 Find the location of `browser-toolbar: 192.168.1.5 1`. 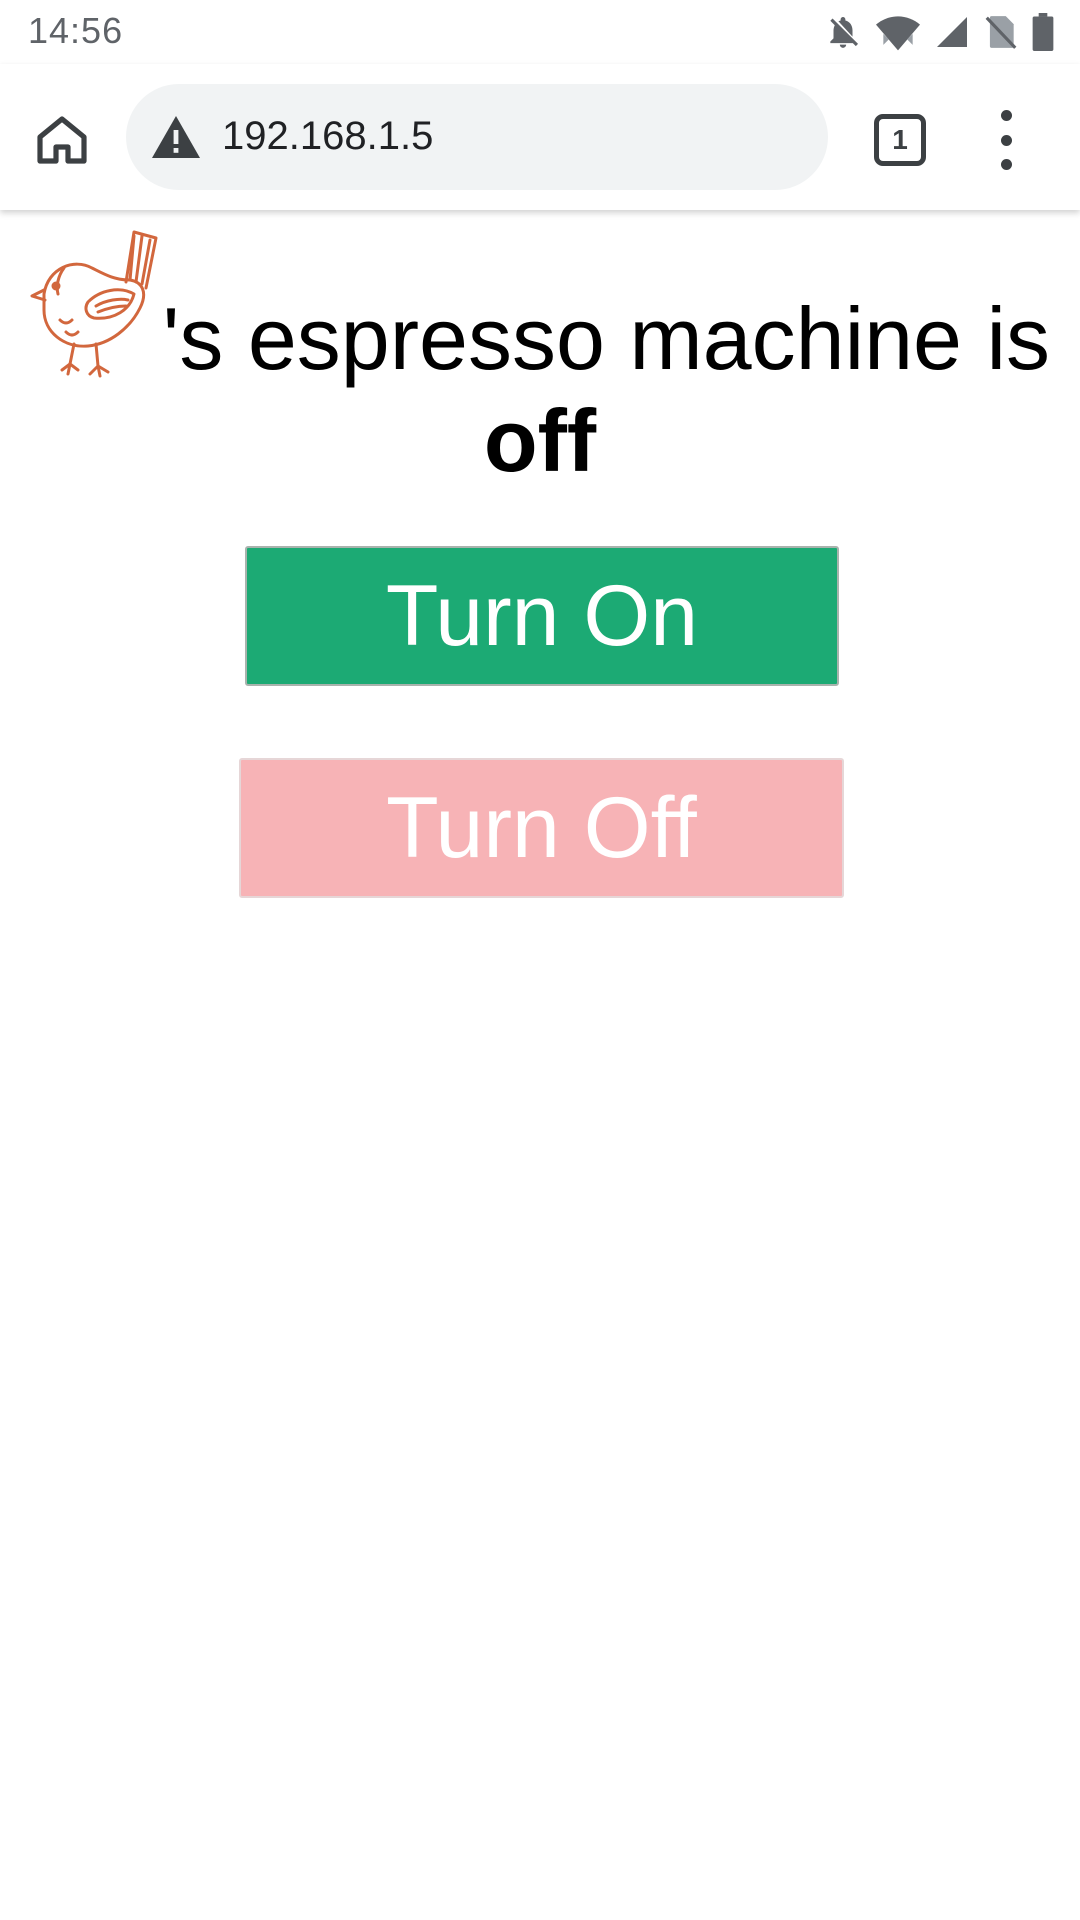

browser-toolbar: 192.168.1.5 1 is located at coordinates (540, 137).